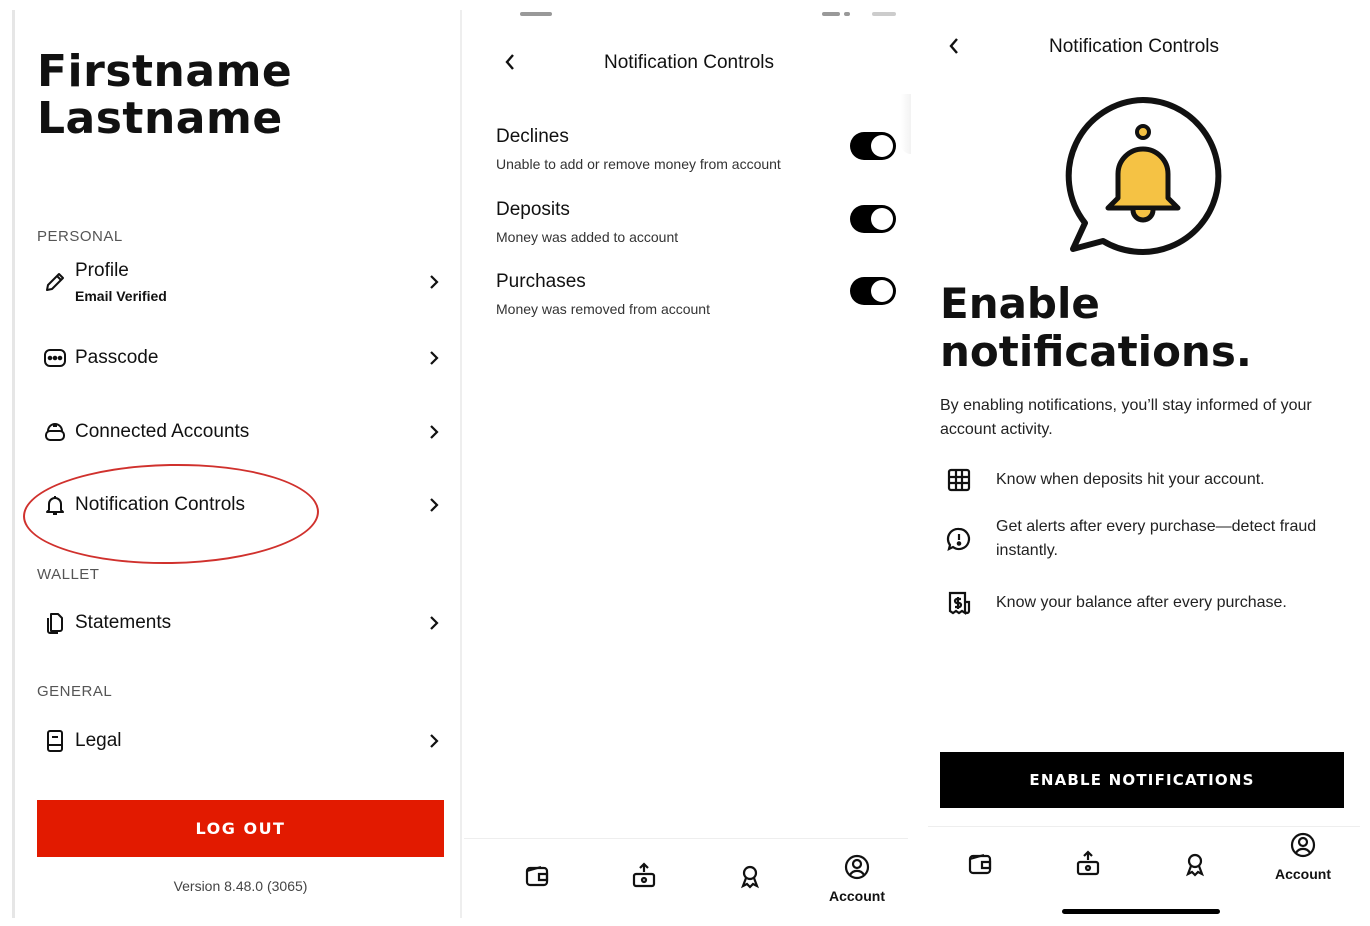 The height and width of the screenshot is (926, 1370). What do you see at coordinates (102, 270) in the screenshot?
I see `profile-label: Profile` at bounding box center [102, 270].